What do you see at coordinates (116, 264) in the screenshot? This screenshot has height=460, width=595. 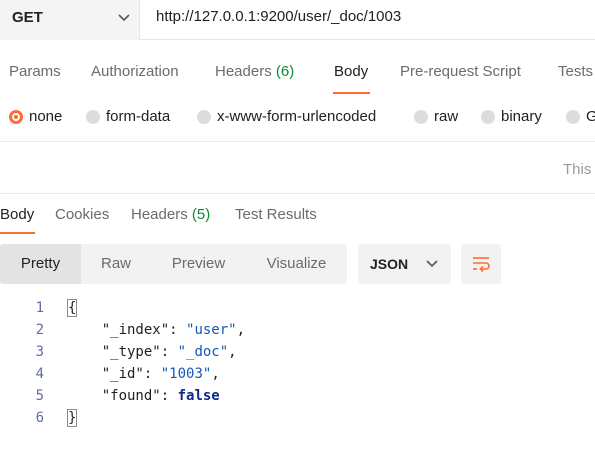 I see `view-raw-button: Raw` at bounding box center [116, 264].